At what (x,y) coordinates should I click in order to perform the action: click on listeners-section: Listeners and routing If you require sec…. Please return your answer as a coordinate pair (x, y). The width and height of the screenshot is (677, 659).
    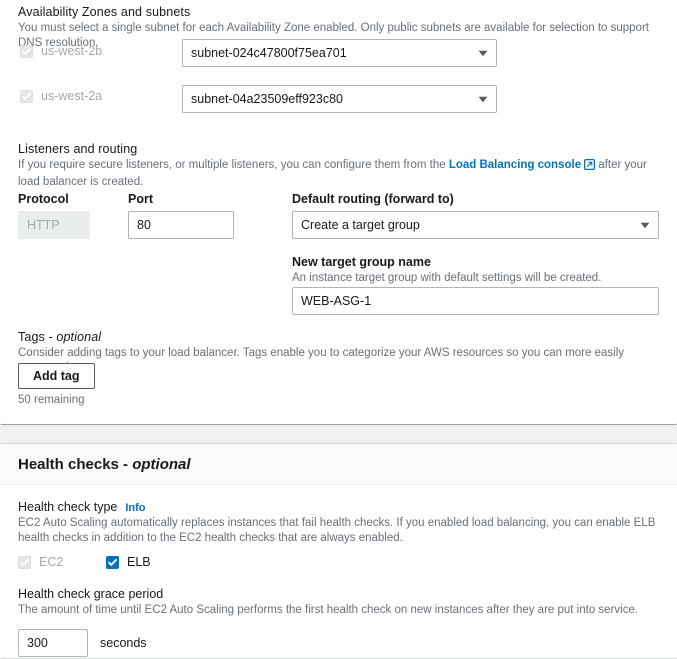
    Looking at the image, I should click on (340, 166).